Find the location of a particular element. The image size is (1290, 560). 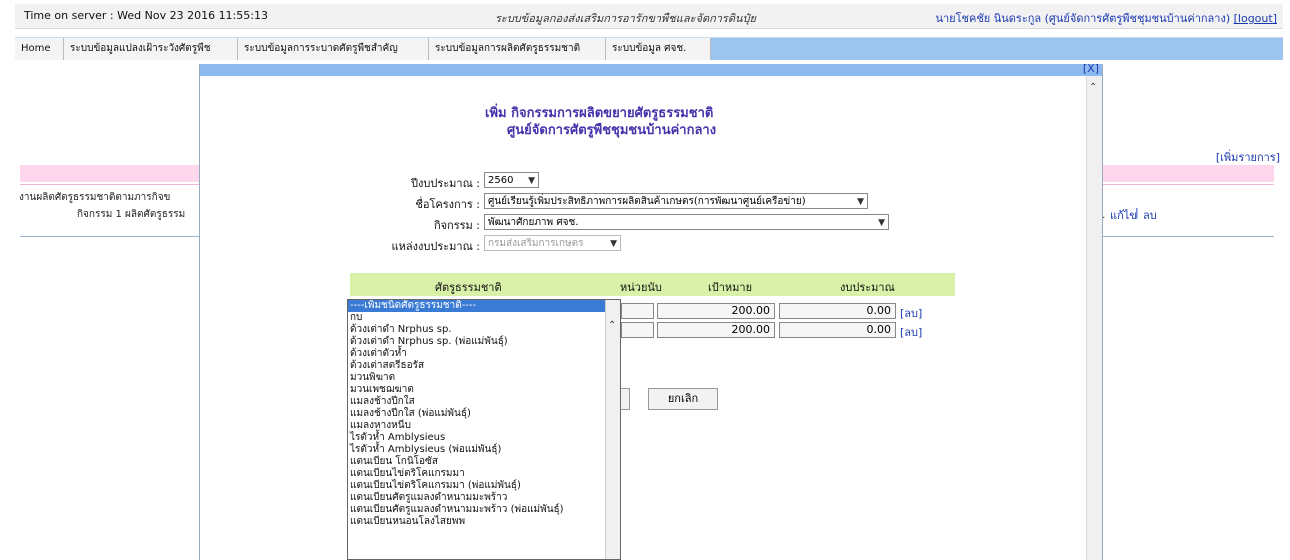

user-center: (ศูนย์จัดการศัตรูพืชชุมชนบ้านค่ากลาง) is located at coordinates (1137, 18).